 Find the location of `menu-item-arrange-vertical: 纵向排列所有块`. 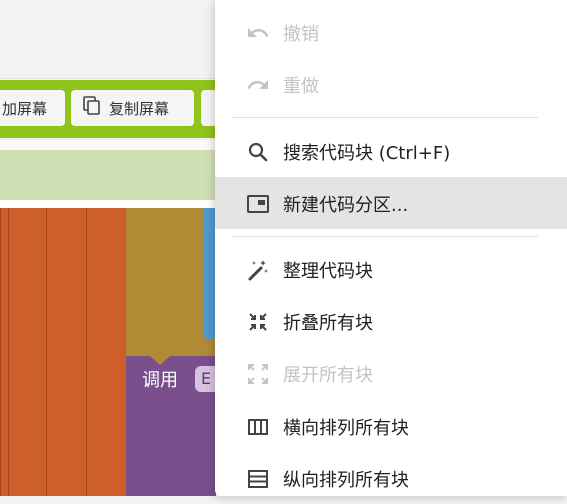

menu-item-arrange-vertical: 纵向排列所有块 is located at coordinates (391, 478).